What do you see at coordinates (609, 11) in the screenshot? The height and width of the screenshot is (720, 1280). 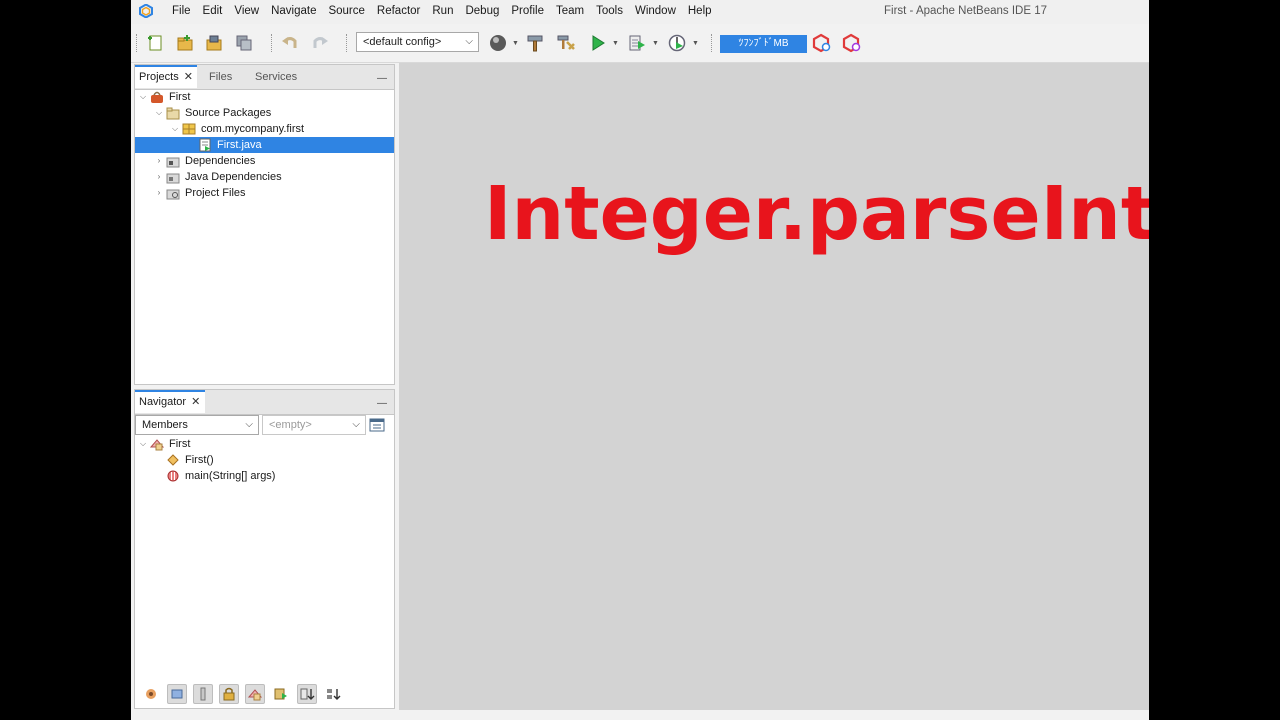 I see `menu-tools: Tools` at bounding box center [609, 11].